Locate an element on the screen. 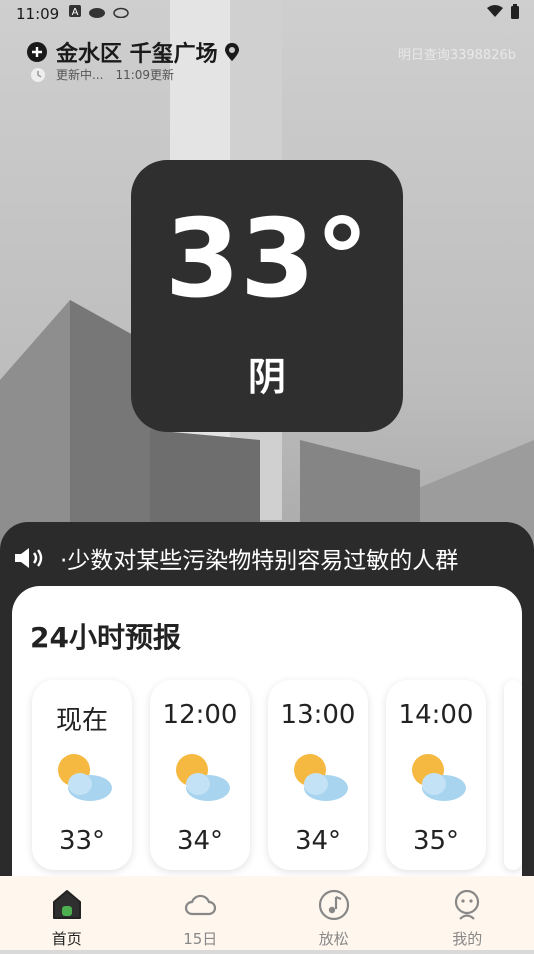 The width and height of the screenshot is (534, 954). weather-status-icon is located at coordinates (121, 11).